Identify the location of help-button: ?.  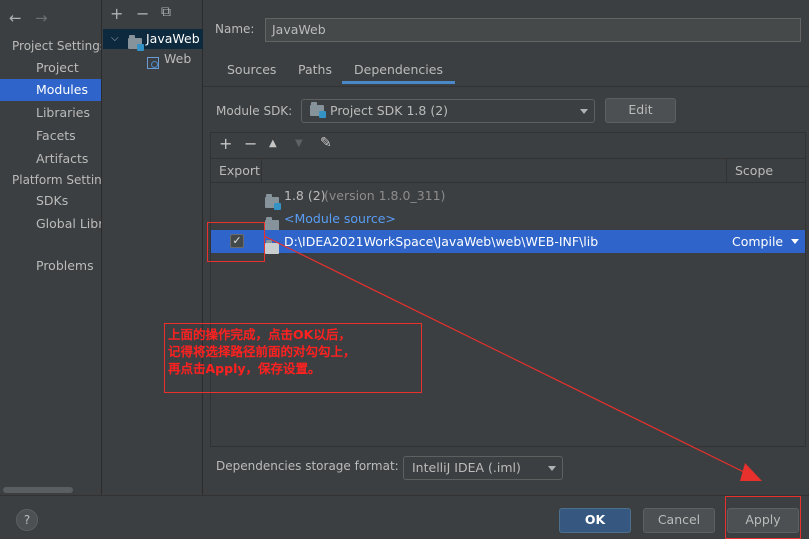
(27, 520).